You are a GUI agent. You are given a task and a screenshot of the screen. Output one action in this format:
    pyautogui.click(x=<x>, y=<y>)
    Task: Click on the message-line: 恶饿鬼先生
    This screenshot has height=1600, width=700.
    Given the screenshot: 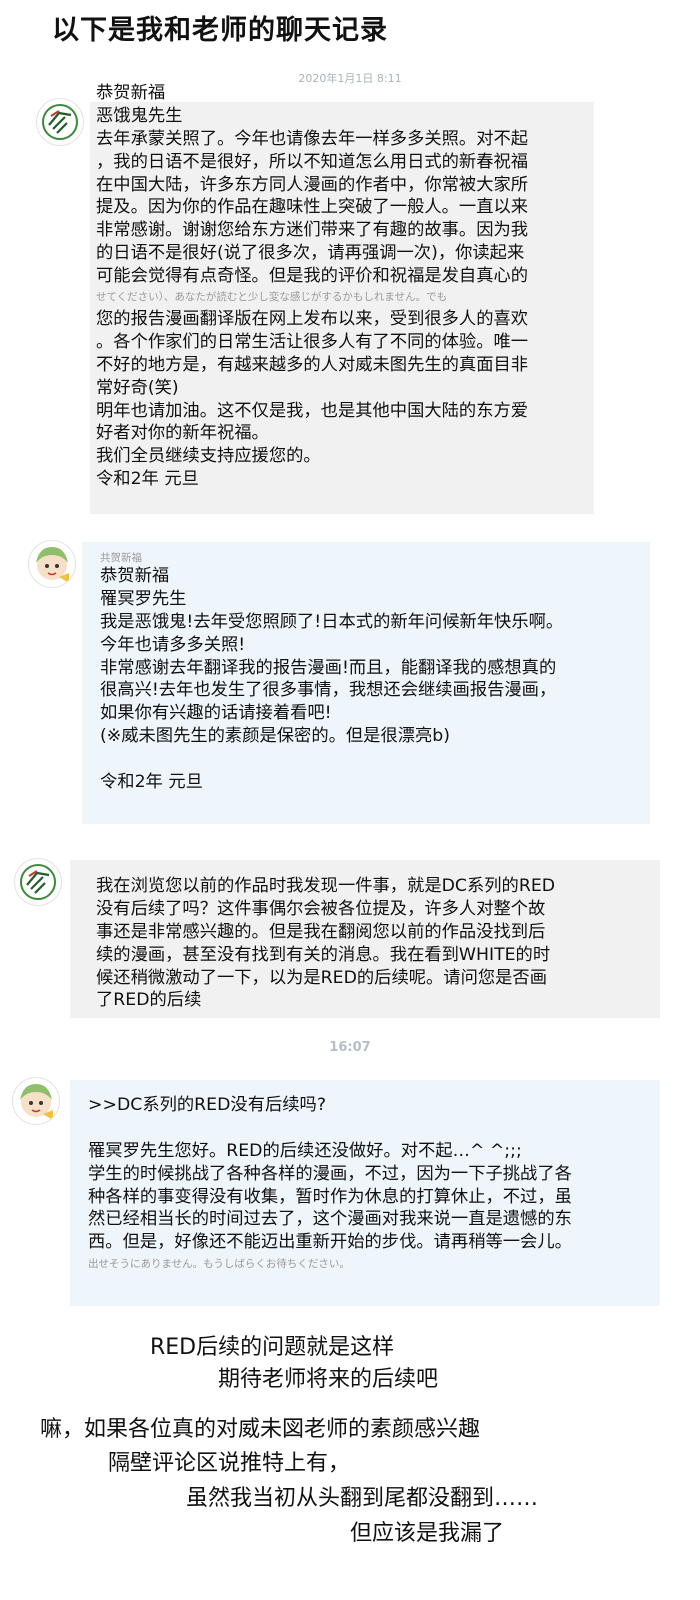 What is the action you would take?
    pyautogui.click(x=139, y=115)
    